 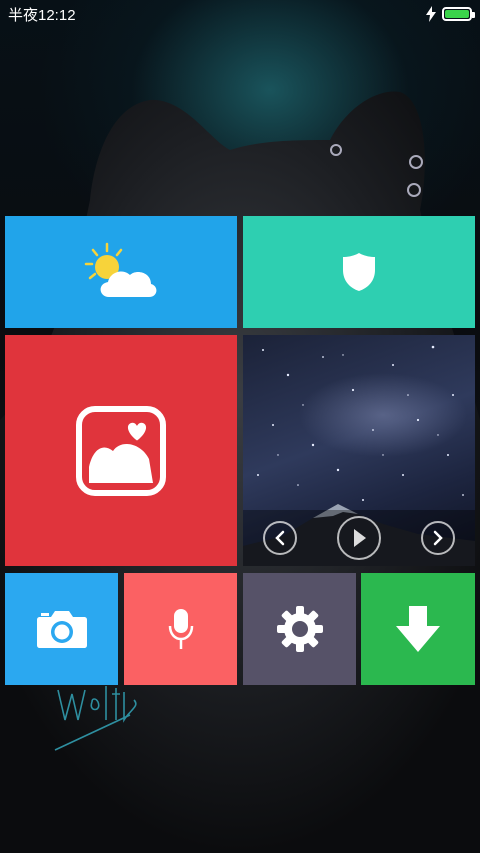 I want to click on chevron-right-icon, so click(x=438, y=538).